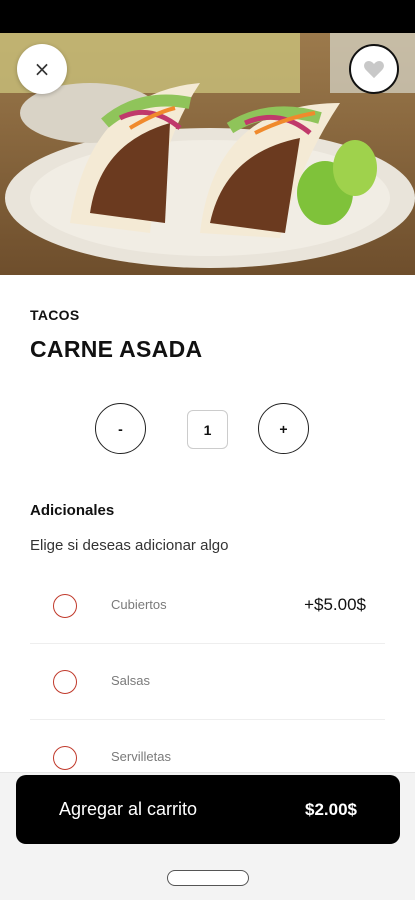 This screenshot has height=900, width=415. Describe the element at coordinates (331, 809) in the screenshot. I see `cart-total: $2.00$` at that location.